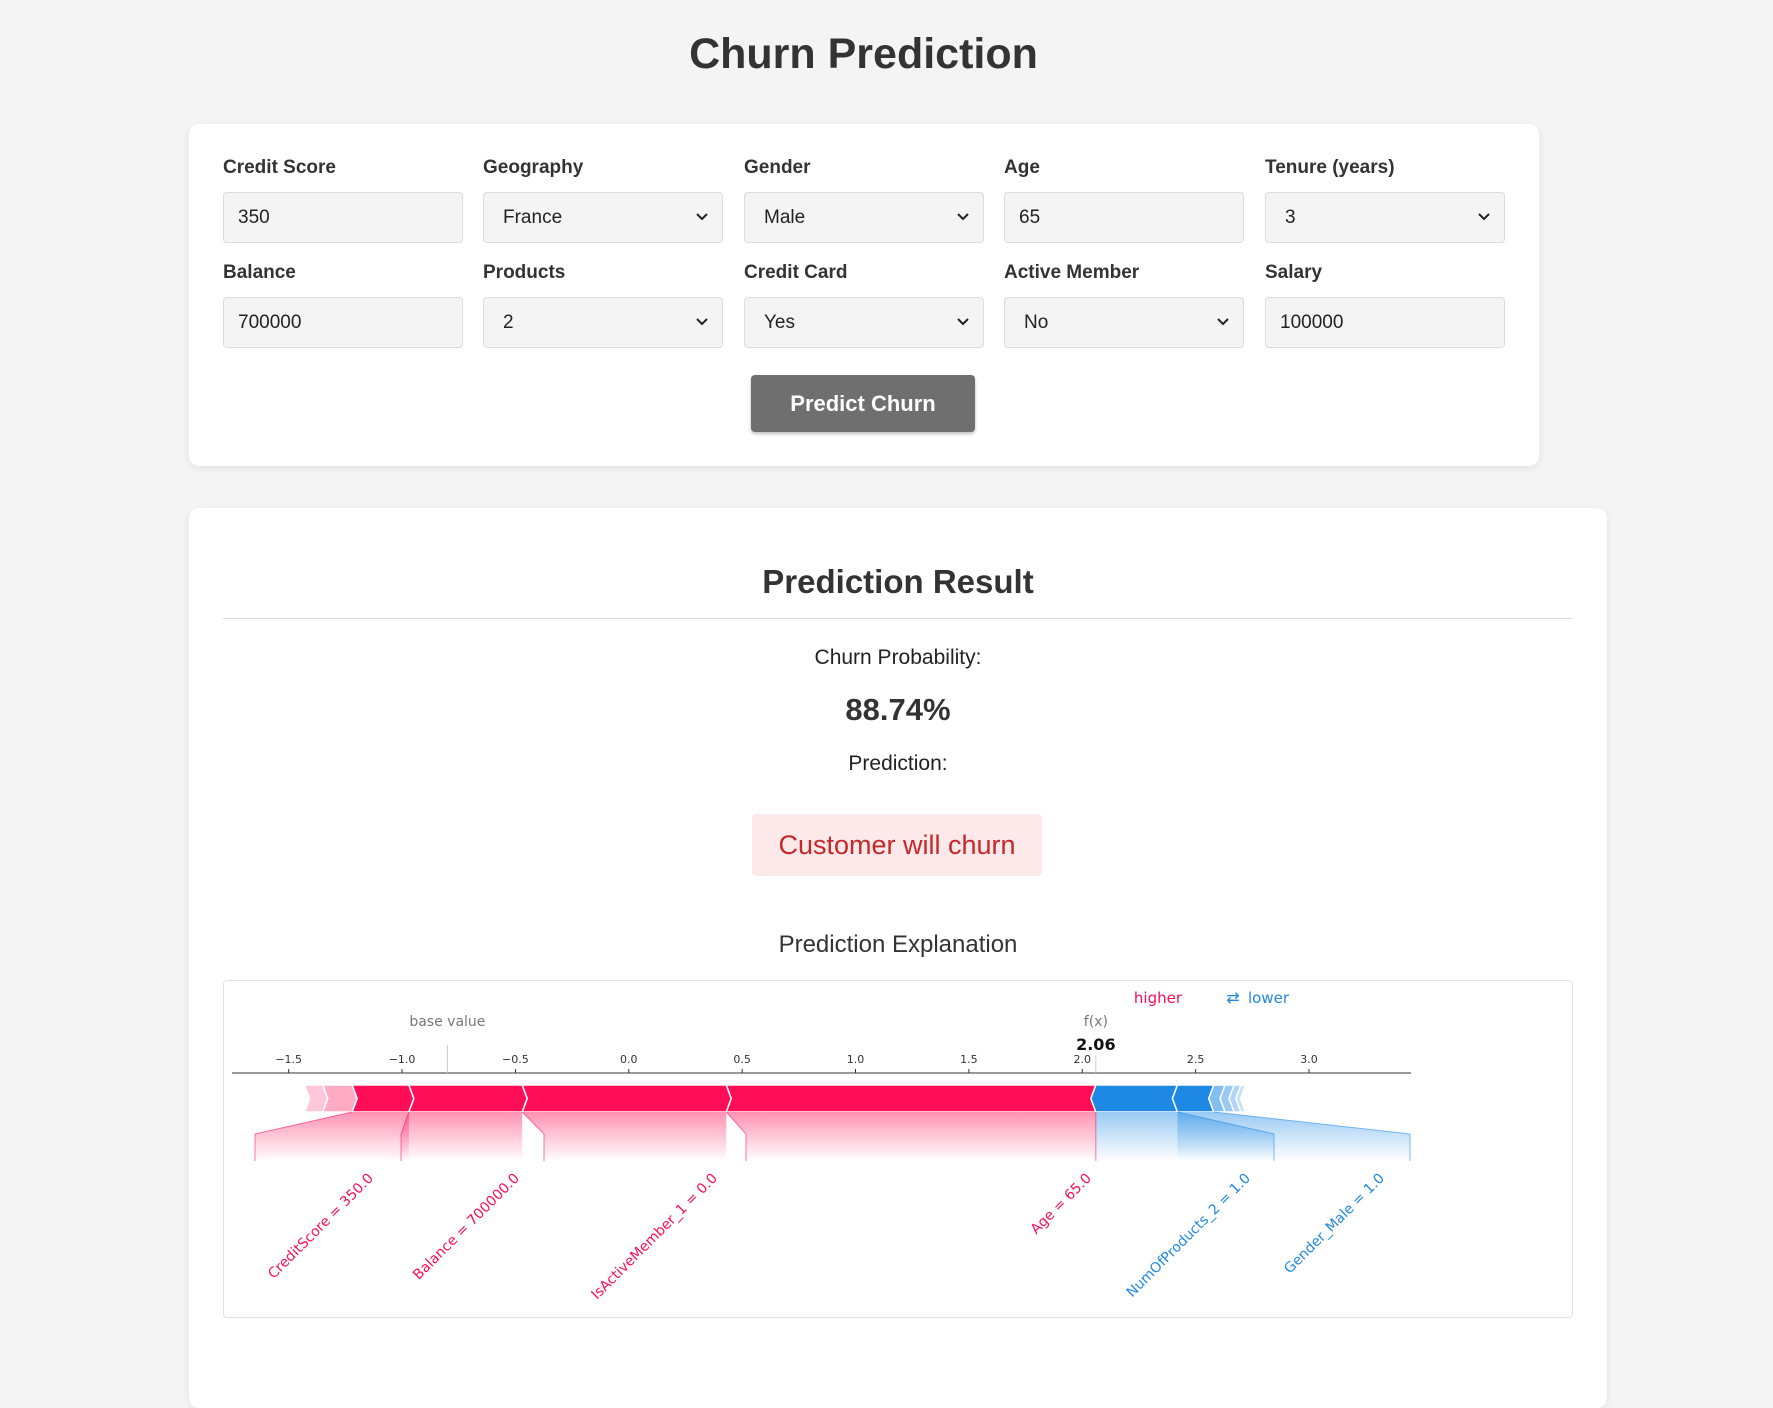 The image size is (1773, 1408). What do you see at coordinates (1072, 272) in the screenshot?
I see `active-member-label: Active Member` at bounding box center [1072, 272].